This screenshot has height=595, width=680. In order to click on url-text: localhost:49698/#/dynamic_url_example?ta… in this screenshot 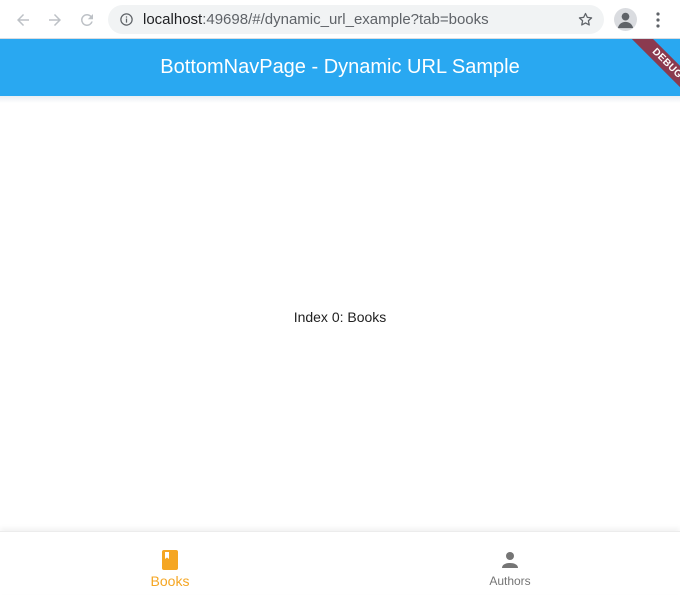, I will do `click(316, 19)`.